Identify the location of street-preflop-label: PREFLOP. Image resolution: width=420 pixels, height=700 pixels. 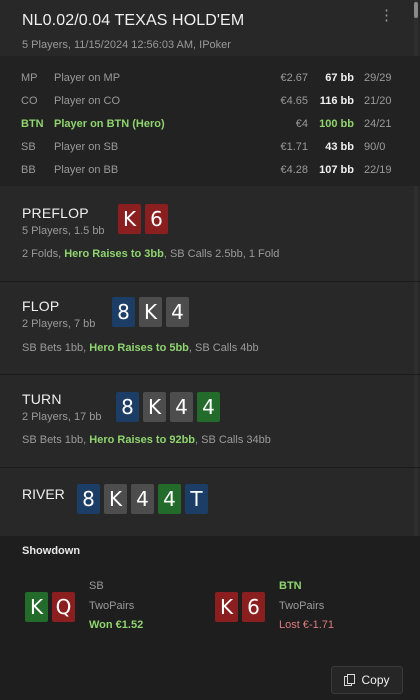
(55, 213).